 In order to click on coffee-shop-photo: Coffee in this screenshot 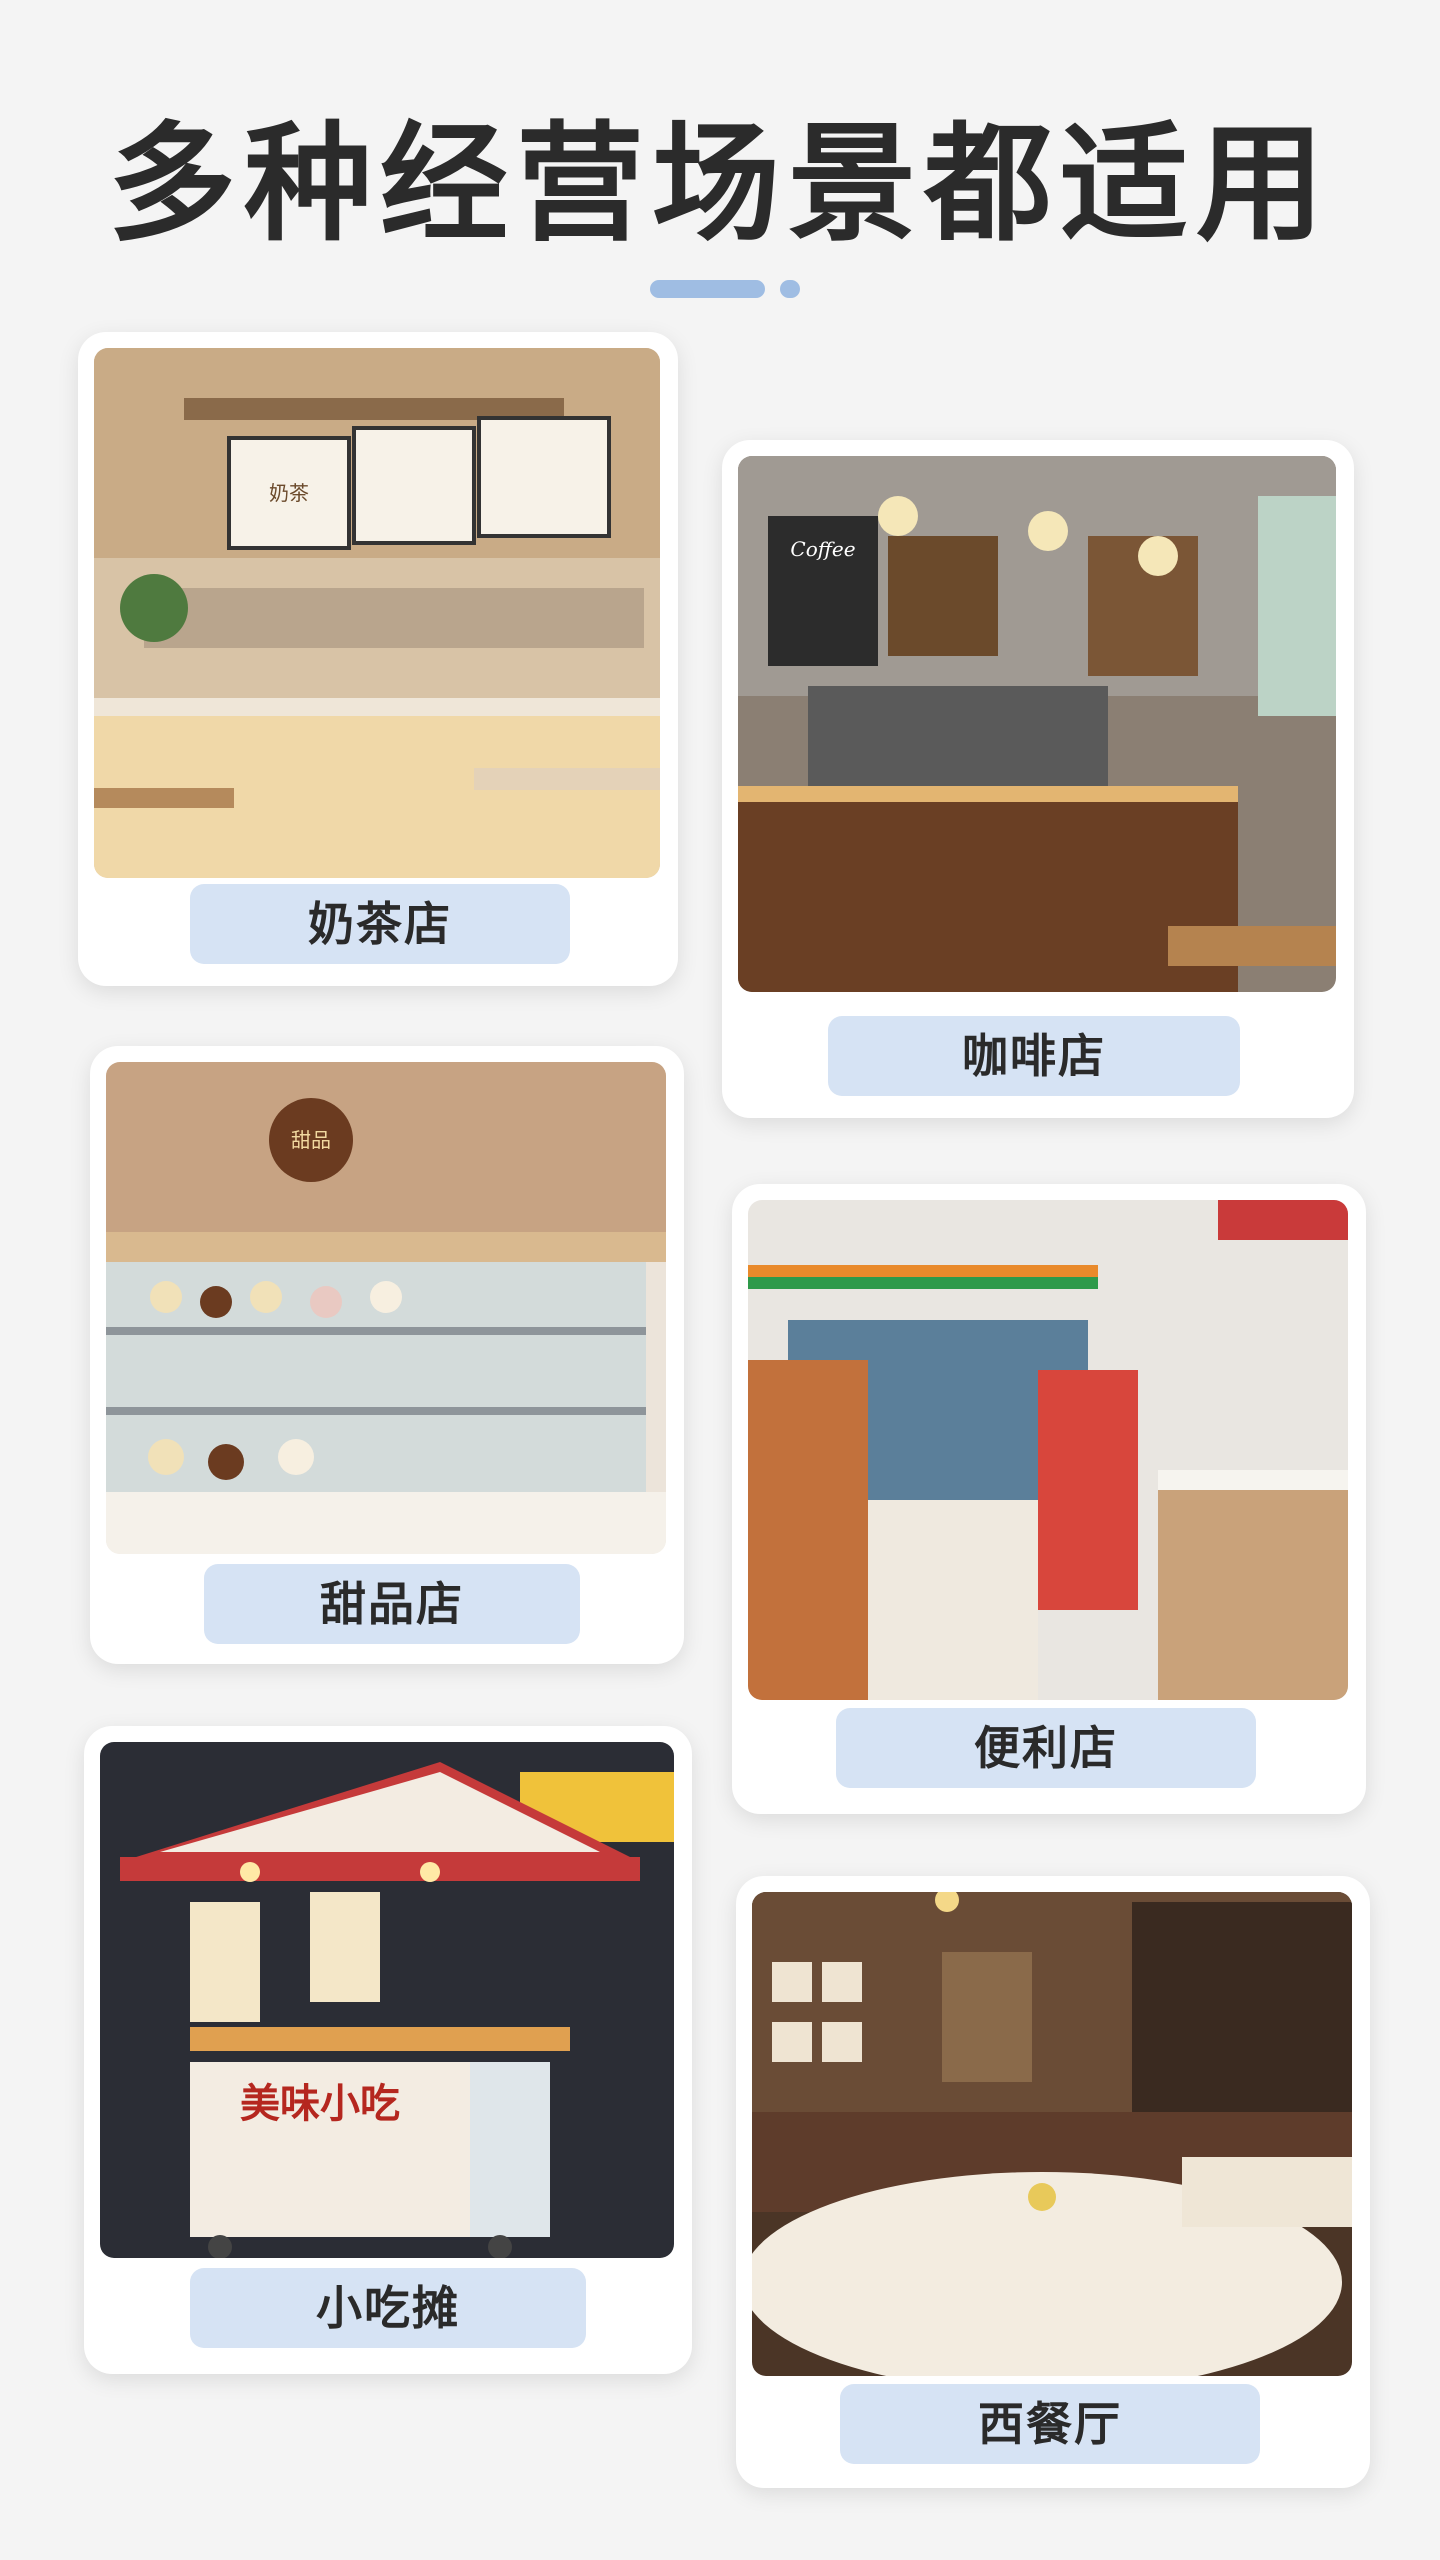, I will do `click(1037, 724)`.